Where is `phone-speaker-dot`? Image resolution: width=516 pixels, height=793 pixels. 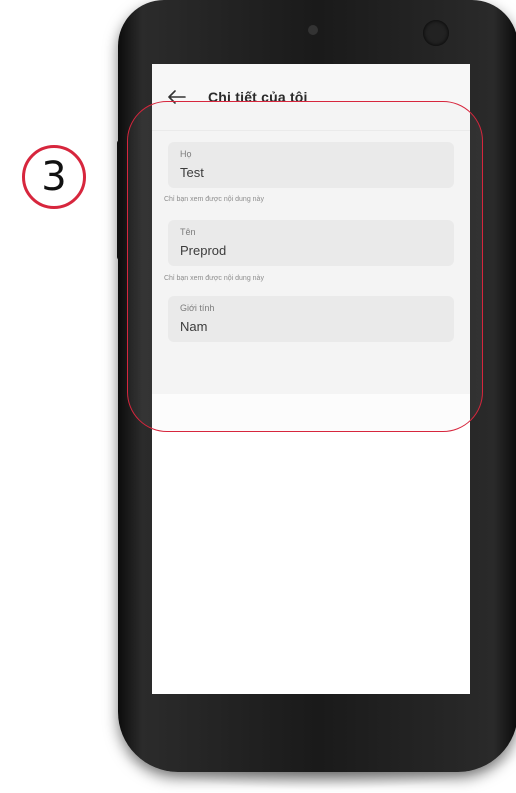
phone-speaker-dot is located at coordinates (313, 30).